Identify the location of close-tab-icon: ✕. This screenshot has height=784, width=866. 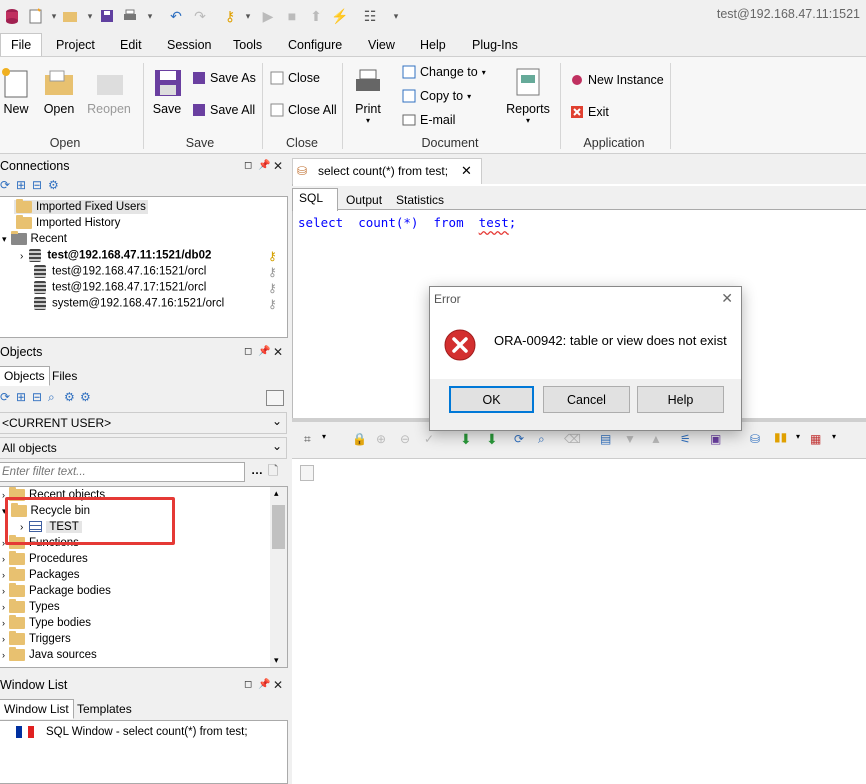
(466, 171).